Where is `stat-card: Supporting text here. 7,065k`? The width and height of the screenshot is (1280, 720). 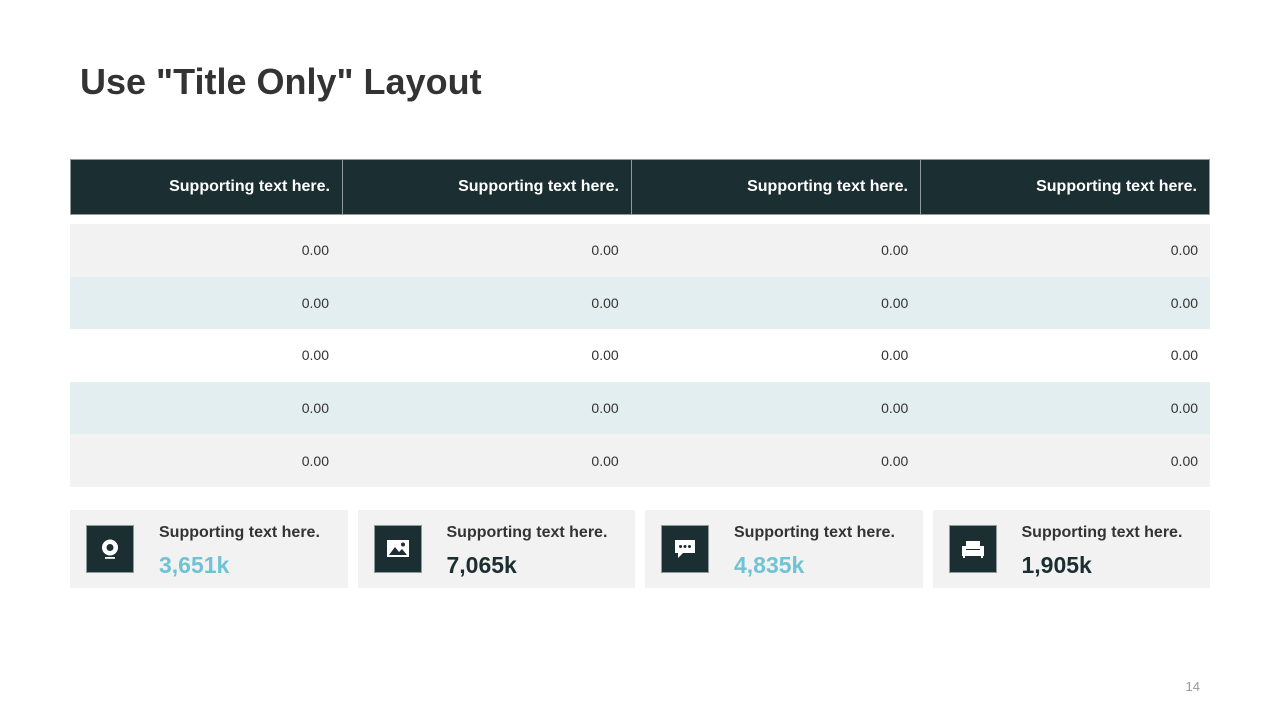 stat-card: Supporting text here. 7,065k is located at coordinates (496, 549).